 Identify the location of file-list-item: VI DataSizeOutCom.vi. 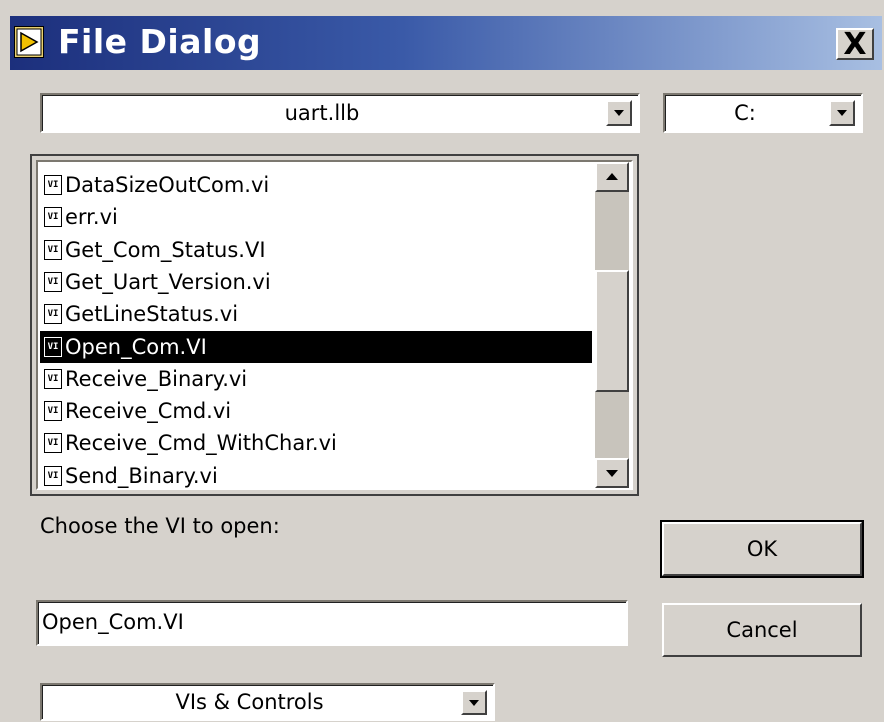
(316, 185).